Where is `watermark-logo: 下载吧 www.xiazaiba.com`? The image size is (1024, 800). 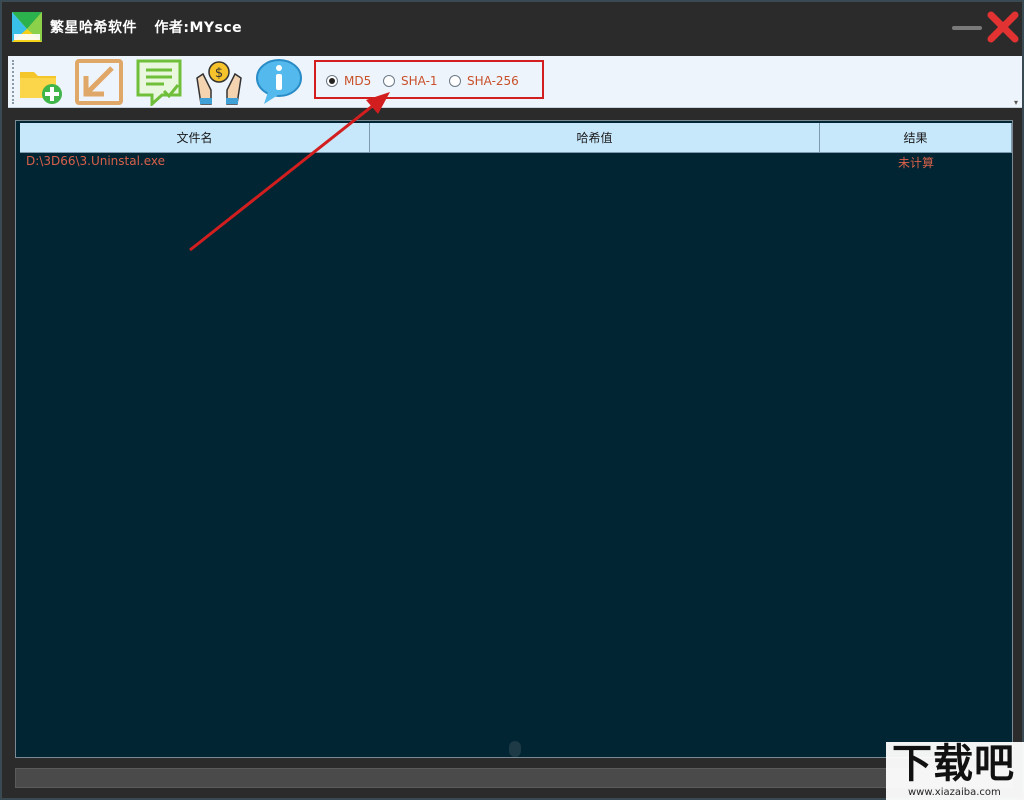
watermark-logo: 下载吧 www.xiazaiba.com is located at coordinates (955, 771).